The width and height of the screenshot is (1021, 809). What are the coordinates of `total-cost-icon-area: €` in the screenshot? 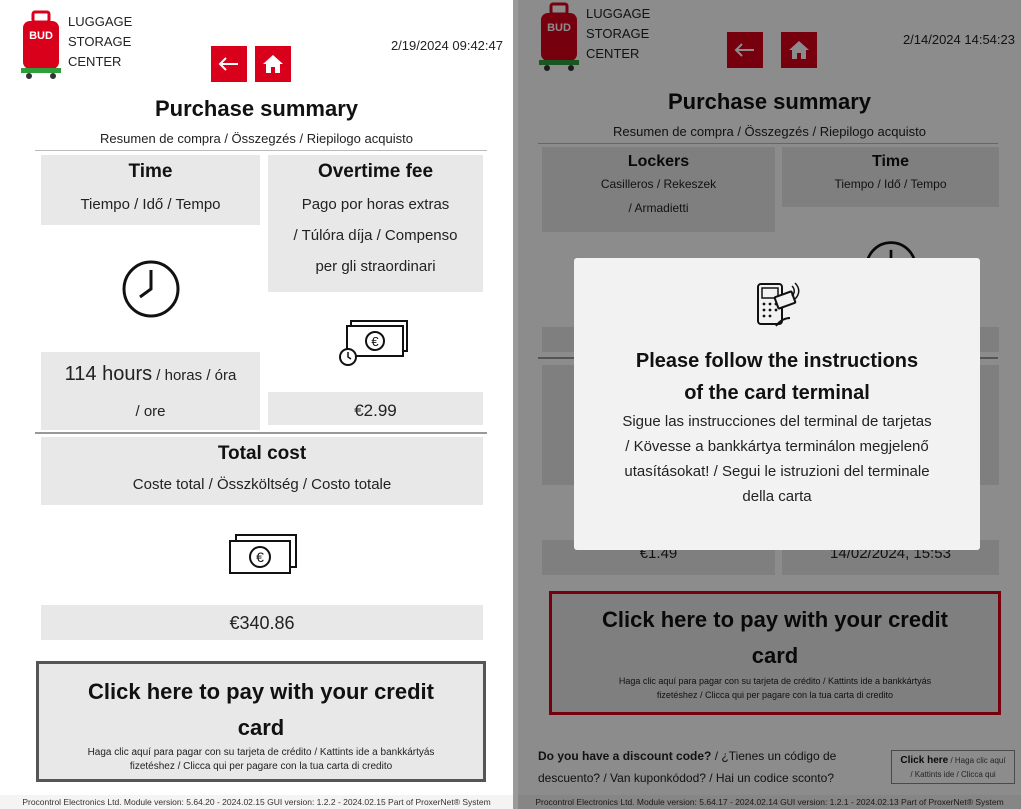 It's located at (262, 555).